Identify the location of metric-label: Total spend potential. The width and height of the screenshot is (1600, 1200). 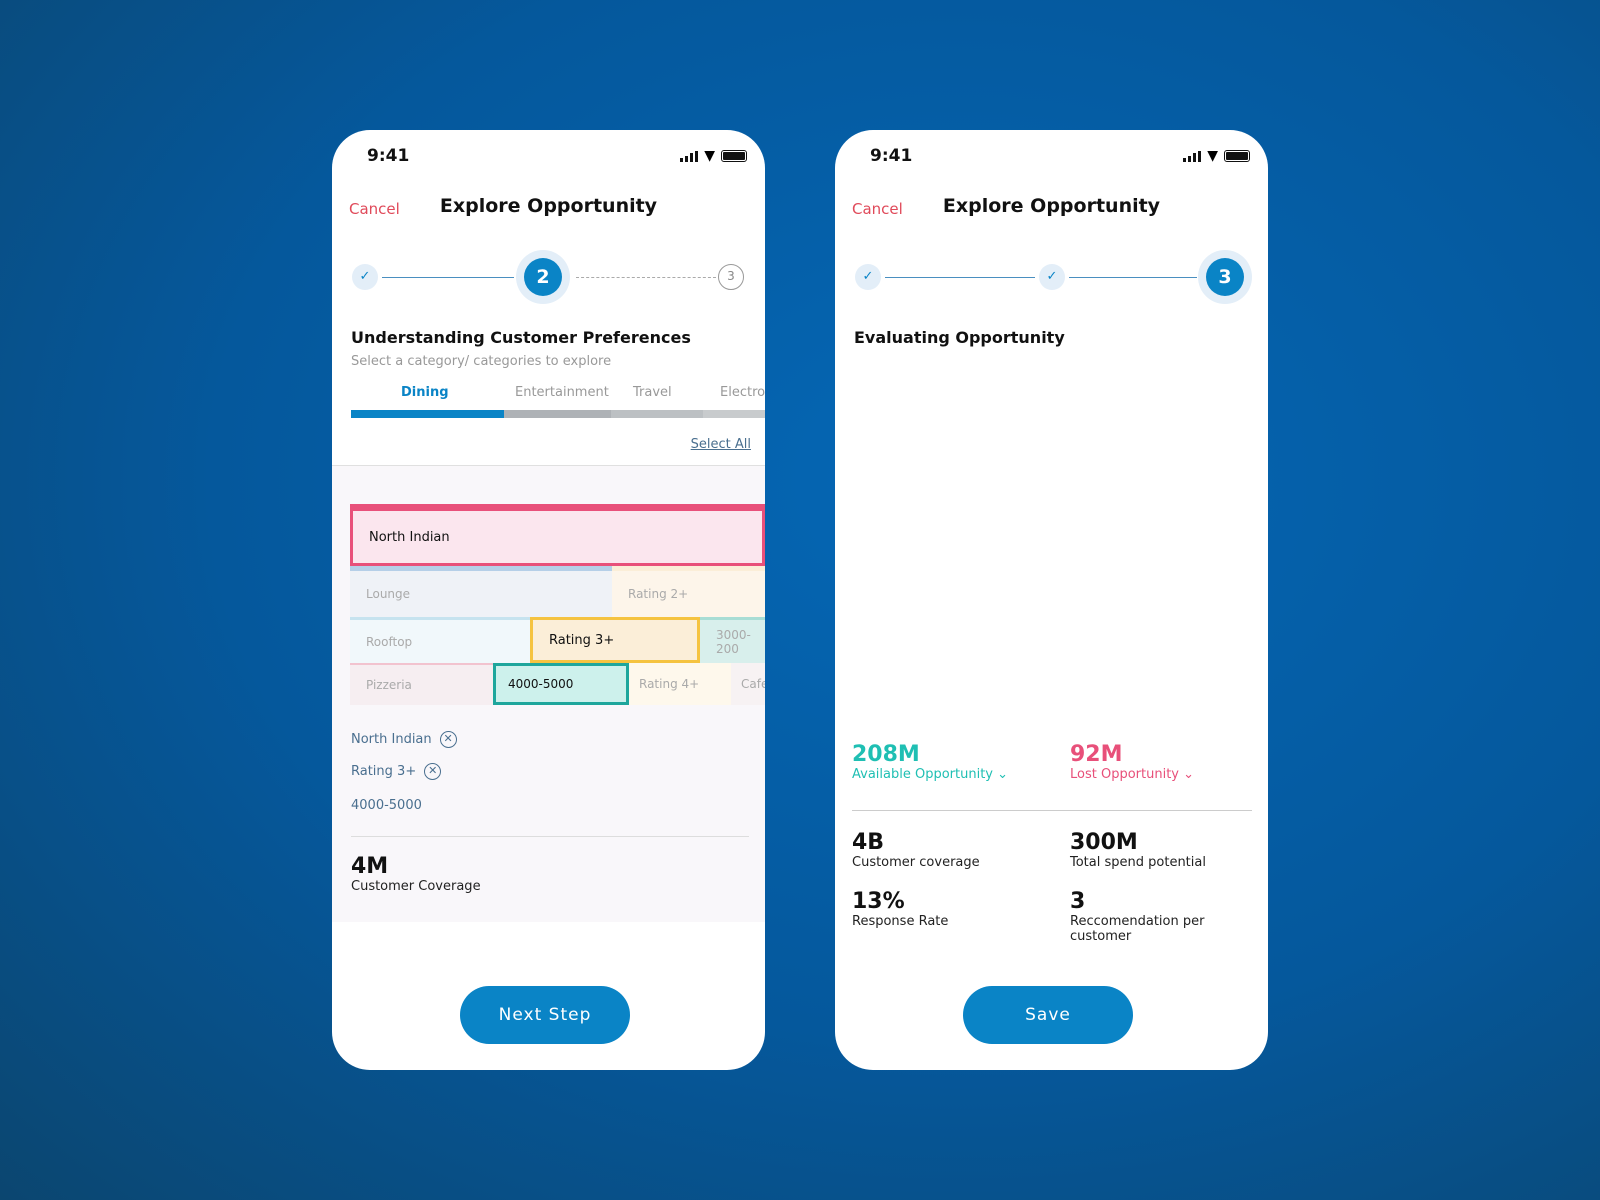
(1138, 862).